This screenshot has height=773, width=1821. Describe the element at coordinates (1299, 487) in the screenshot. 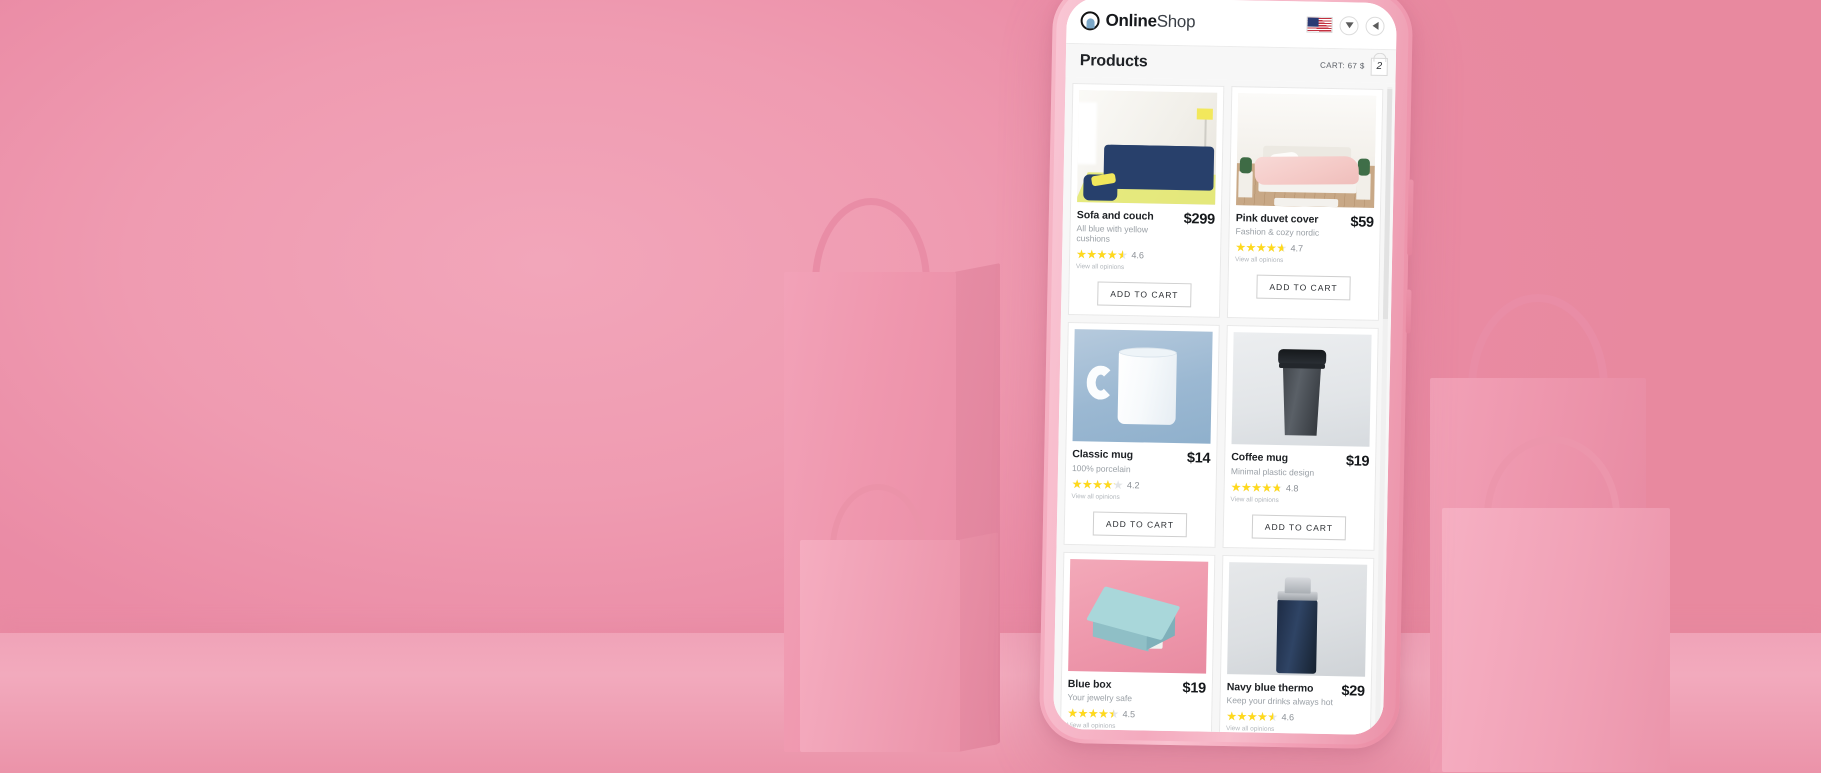

I see `product-rating: ★★★★★ ★★★★★ 4.8` at that location.